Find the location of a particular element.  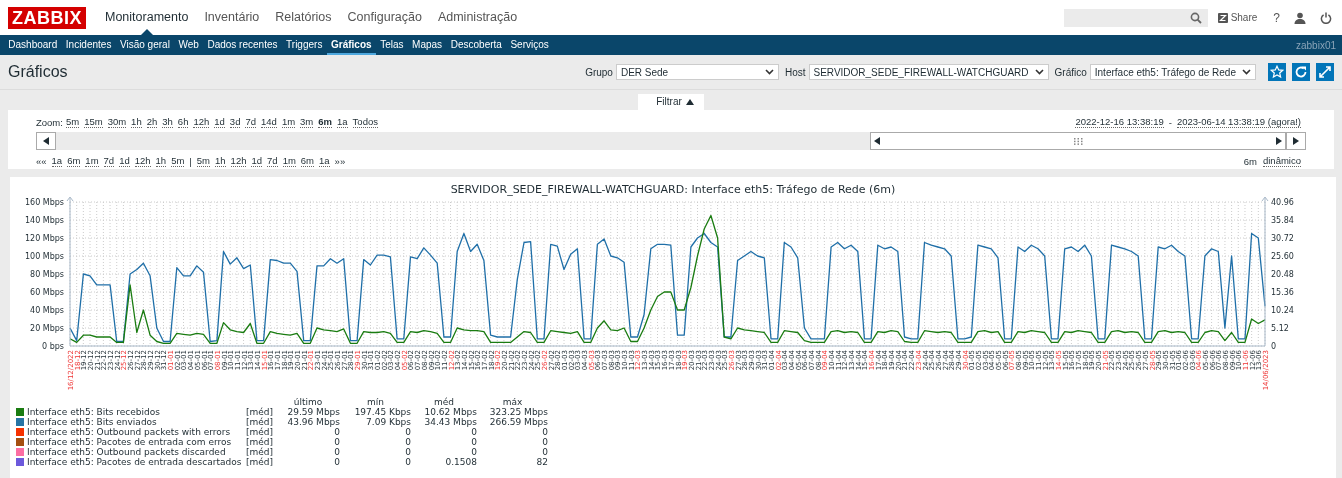

zoom-link: 15m is located at coordinates (93, 122).